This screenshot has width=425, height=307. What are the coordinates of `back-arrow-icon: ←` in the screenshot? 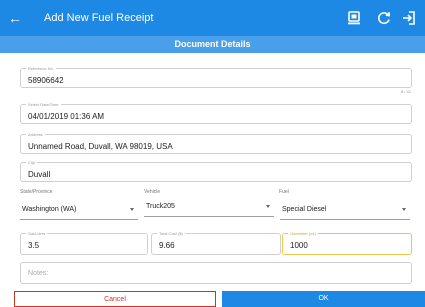 It's located at (15, 18).